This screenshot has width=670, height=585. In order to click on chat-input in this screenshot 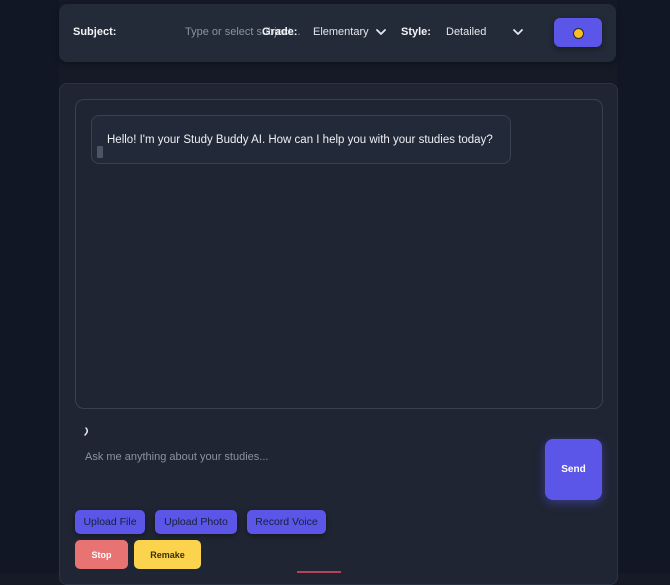, I will do `click(305, 457)`.